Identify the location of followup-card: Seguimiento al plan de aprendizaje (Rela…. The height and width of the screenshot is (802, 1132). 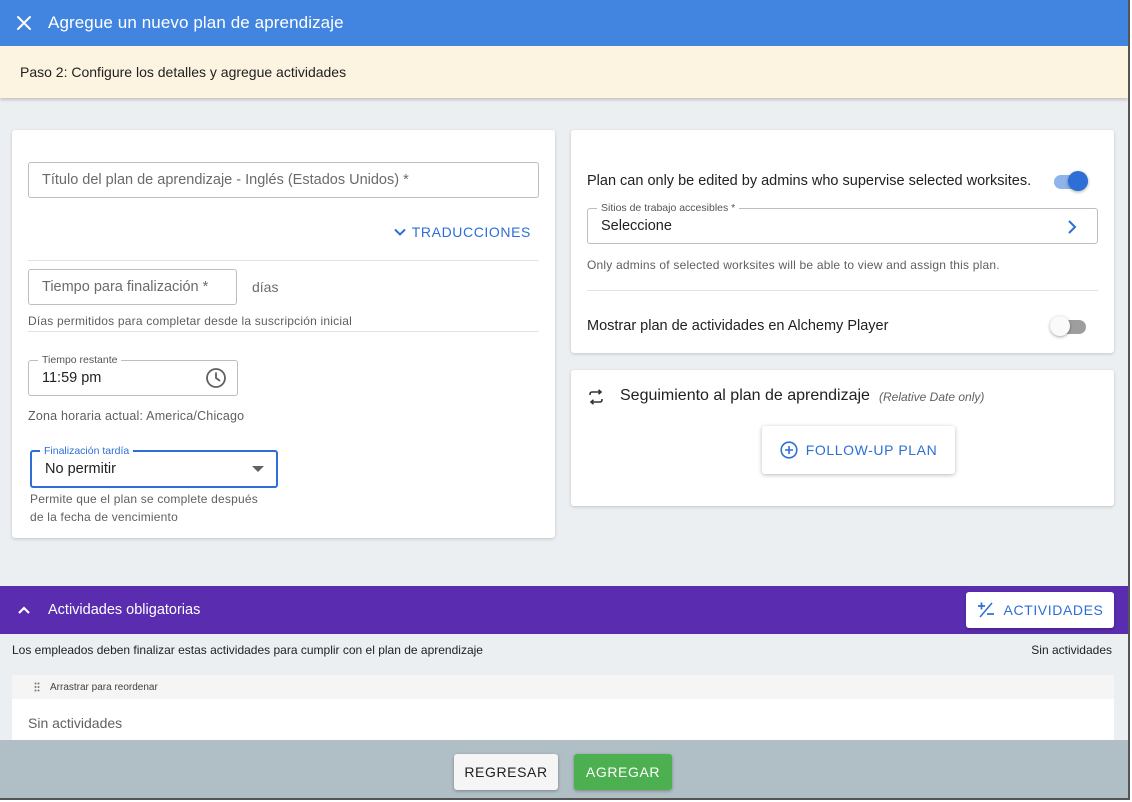
(842, 438).